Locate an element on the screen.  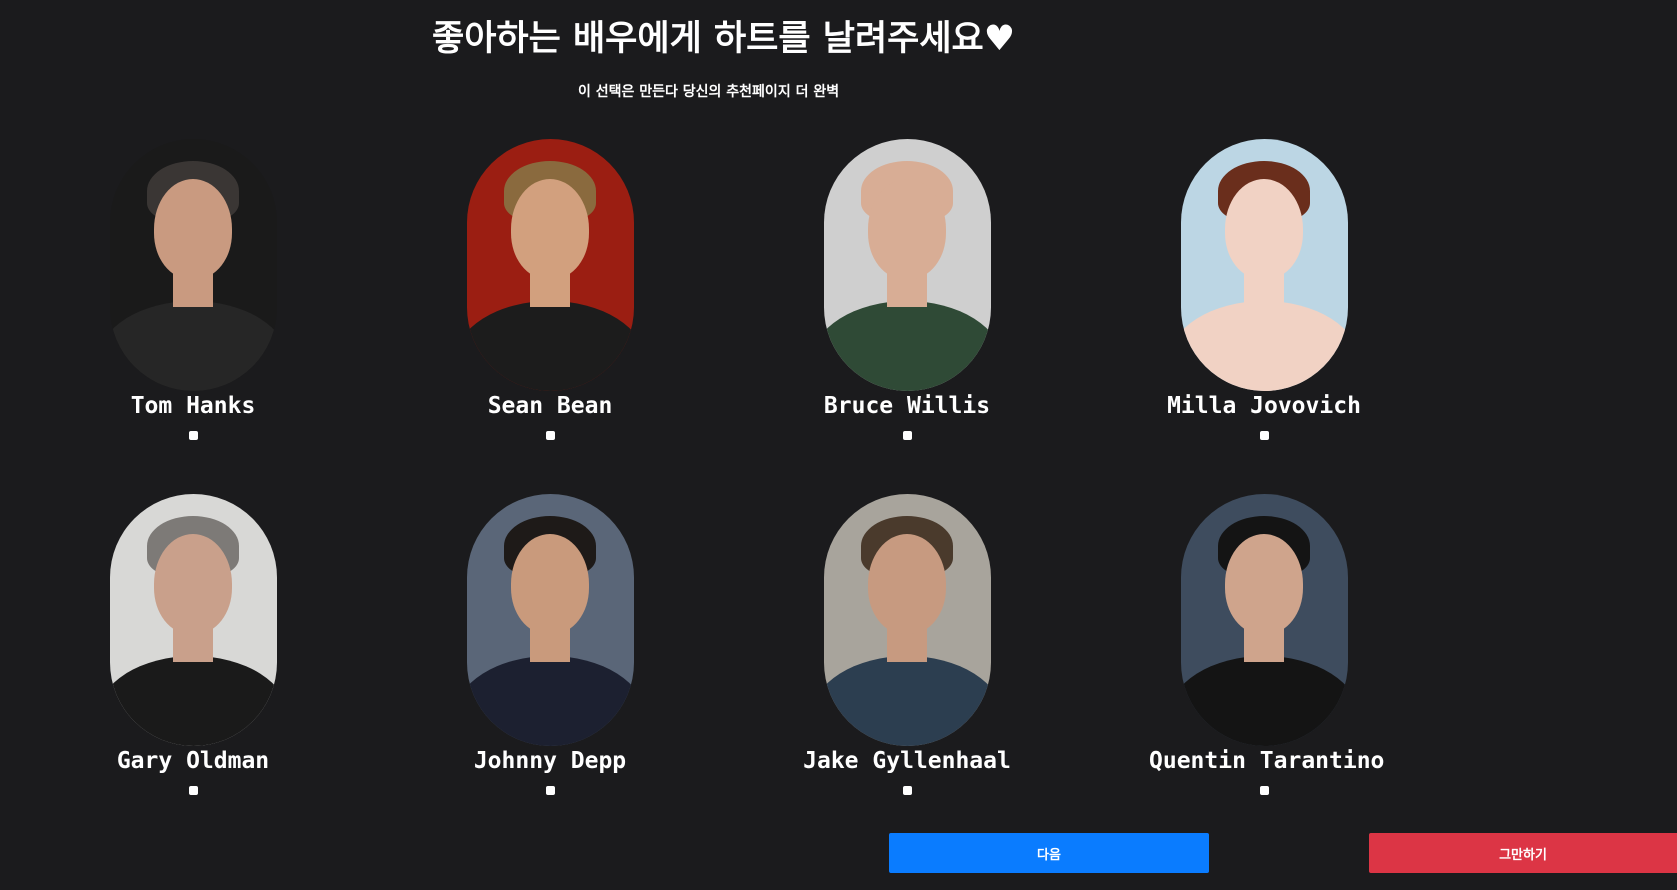
actor-card: Bruce Willis is located at coordinates (907, 289).